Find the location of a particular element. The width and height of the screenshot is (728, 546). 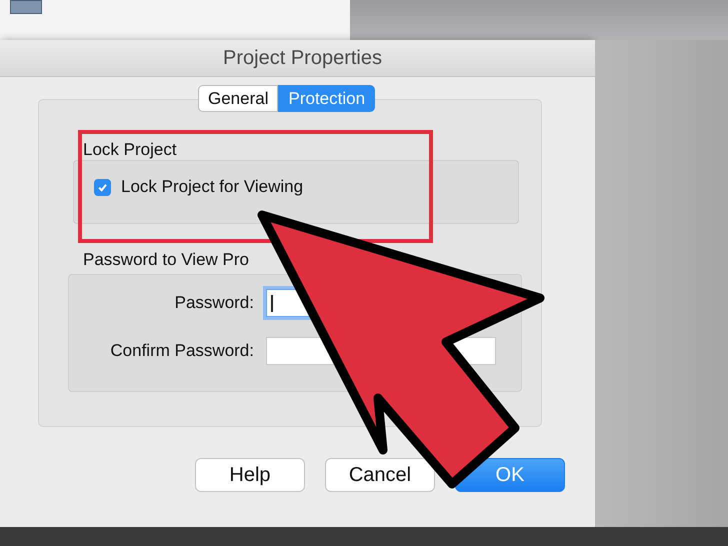

window-title: Project Properties is located at coordinates (302, 58).